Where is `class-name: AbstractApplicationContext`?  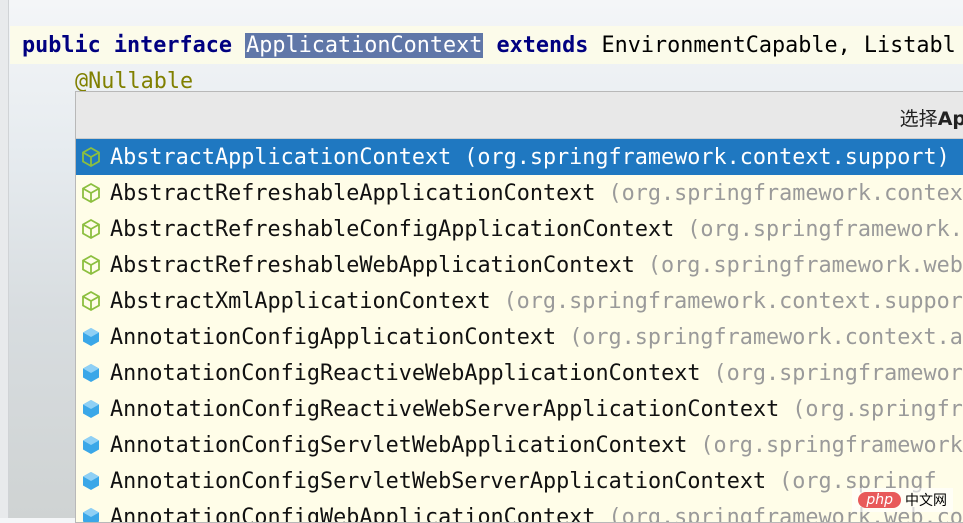 class-name: AbstractApplicationContext is located at coordinates (280, 157).